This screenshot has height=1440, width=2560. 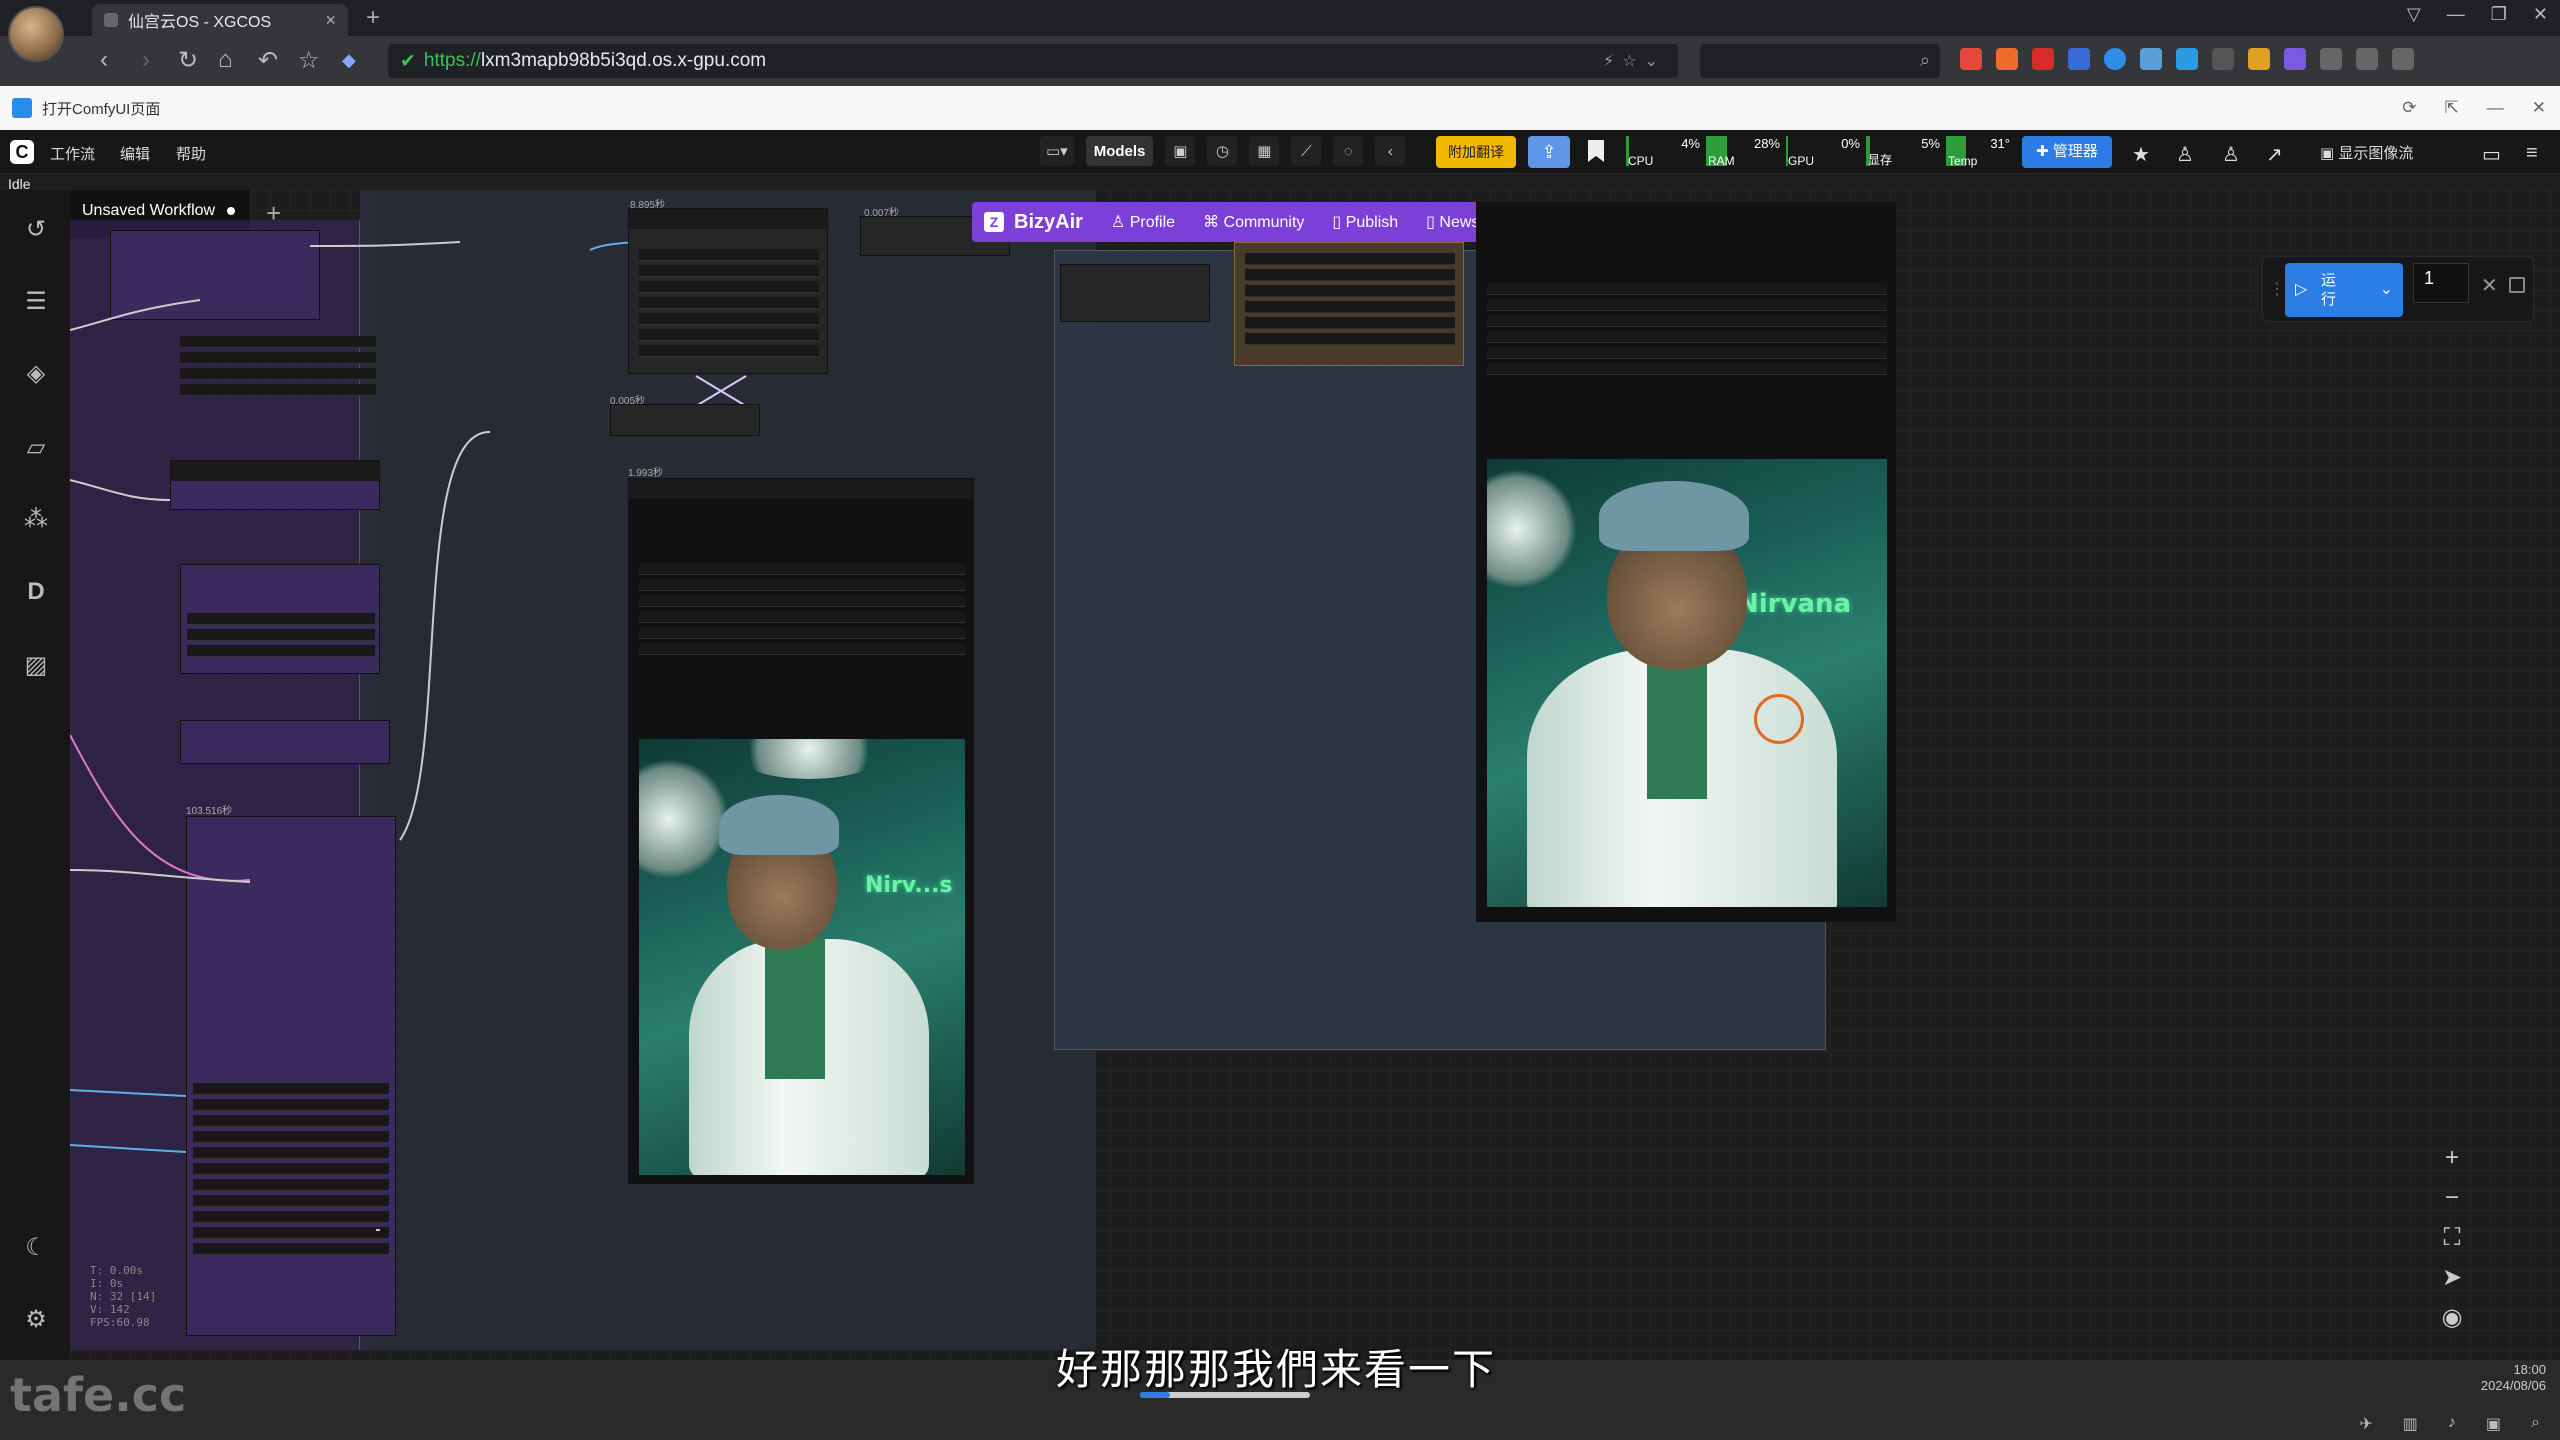 I want to click on browser-tab: 仙宫云OS - XGCOS ×, so click(x=220, y=20).